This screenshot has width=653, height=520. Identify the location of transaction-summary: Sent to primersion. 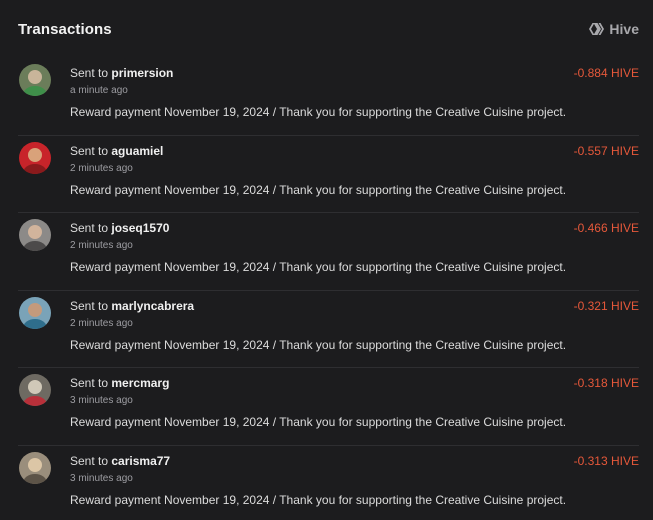
(121, 73).